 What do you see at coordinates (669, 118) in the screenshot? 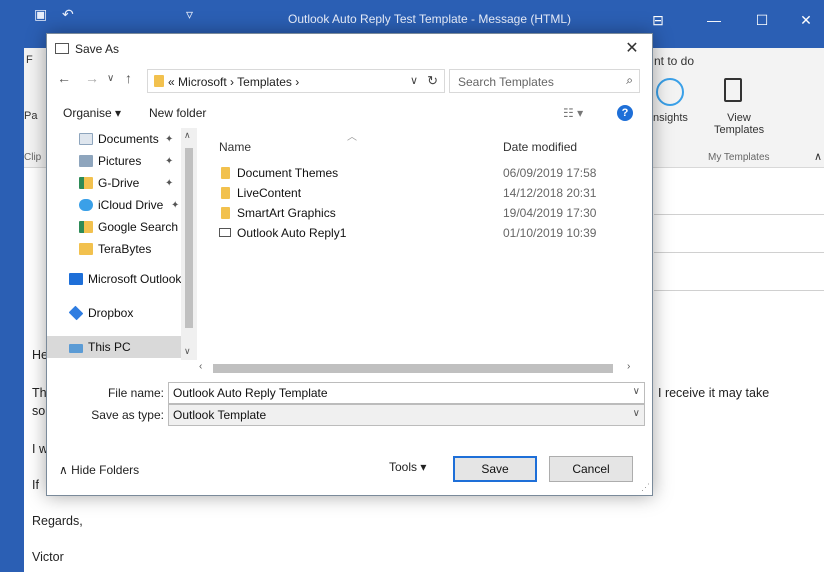
I see `insights-label: Insights` at bounding box center [669, 118].